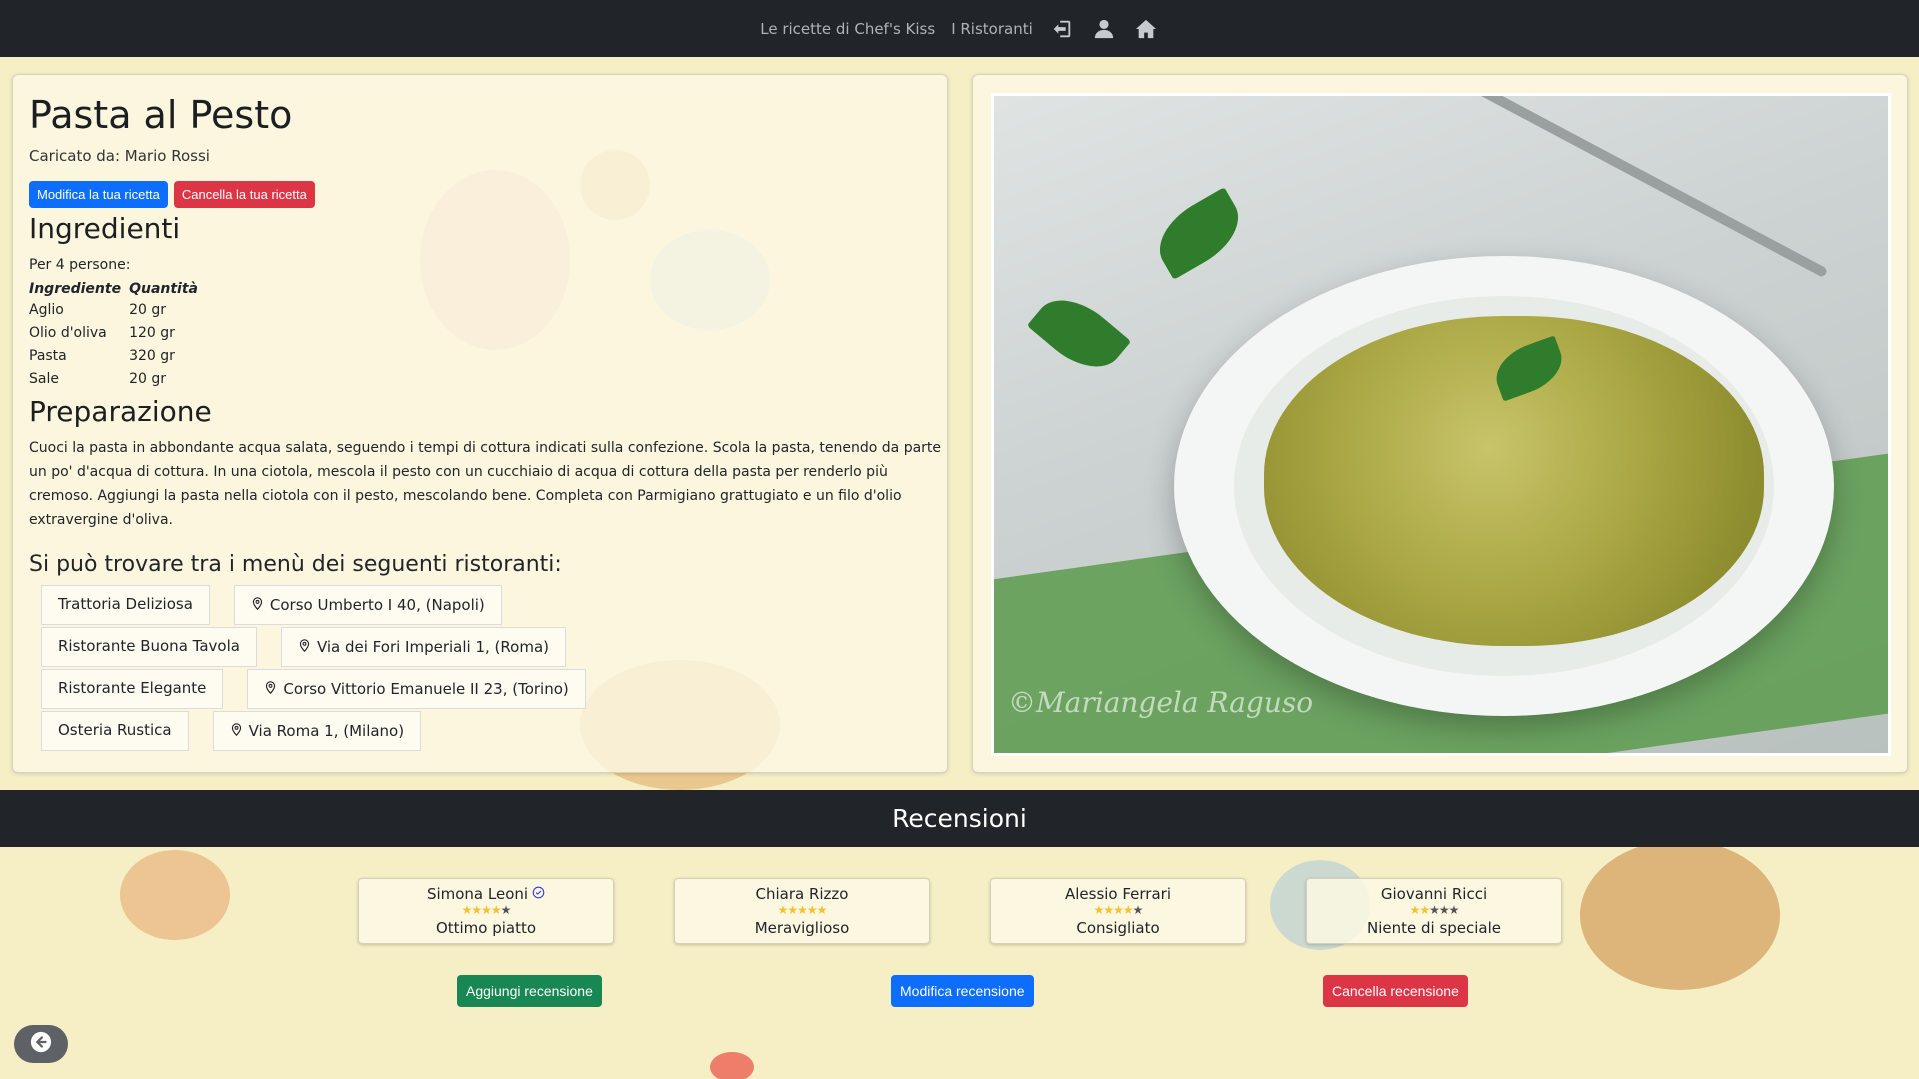 The height and width of the screenshot is (1079, 1919). Describe the element at coordinates (244, 194) in the screenshot. I see `delete-recipe-button: Cancella la tua ricetta` at that location.